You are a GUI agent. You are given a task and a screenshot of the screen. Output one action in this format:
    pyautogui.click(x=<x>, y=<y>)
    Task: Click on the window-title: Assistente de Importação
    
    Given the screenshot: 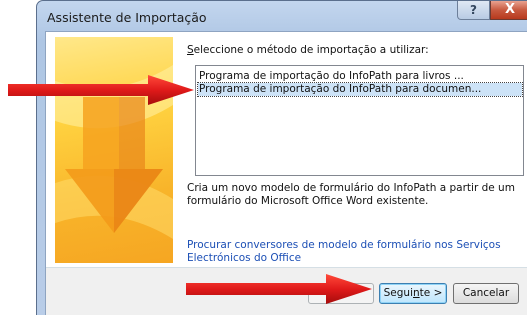 What is the action you would take?
    pyautogui.click(x=127, y=17)
    